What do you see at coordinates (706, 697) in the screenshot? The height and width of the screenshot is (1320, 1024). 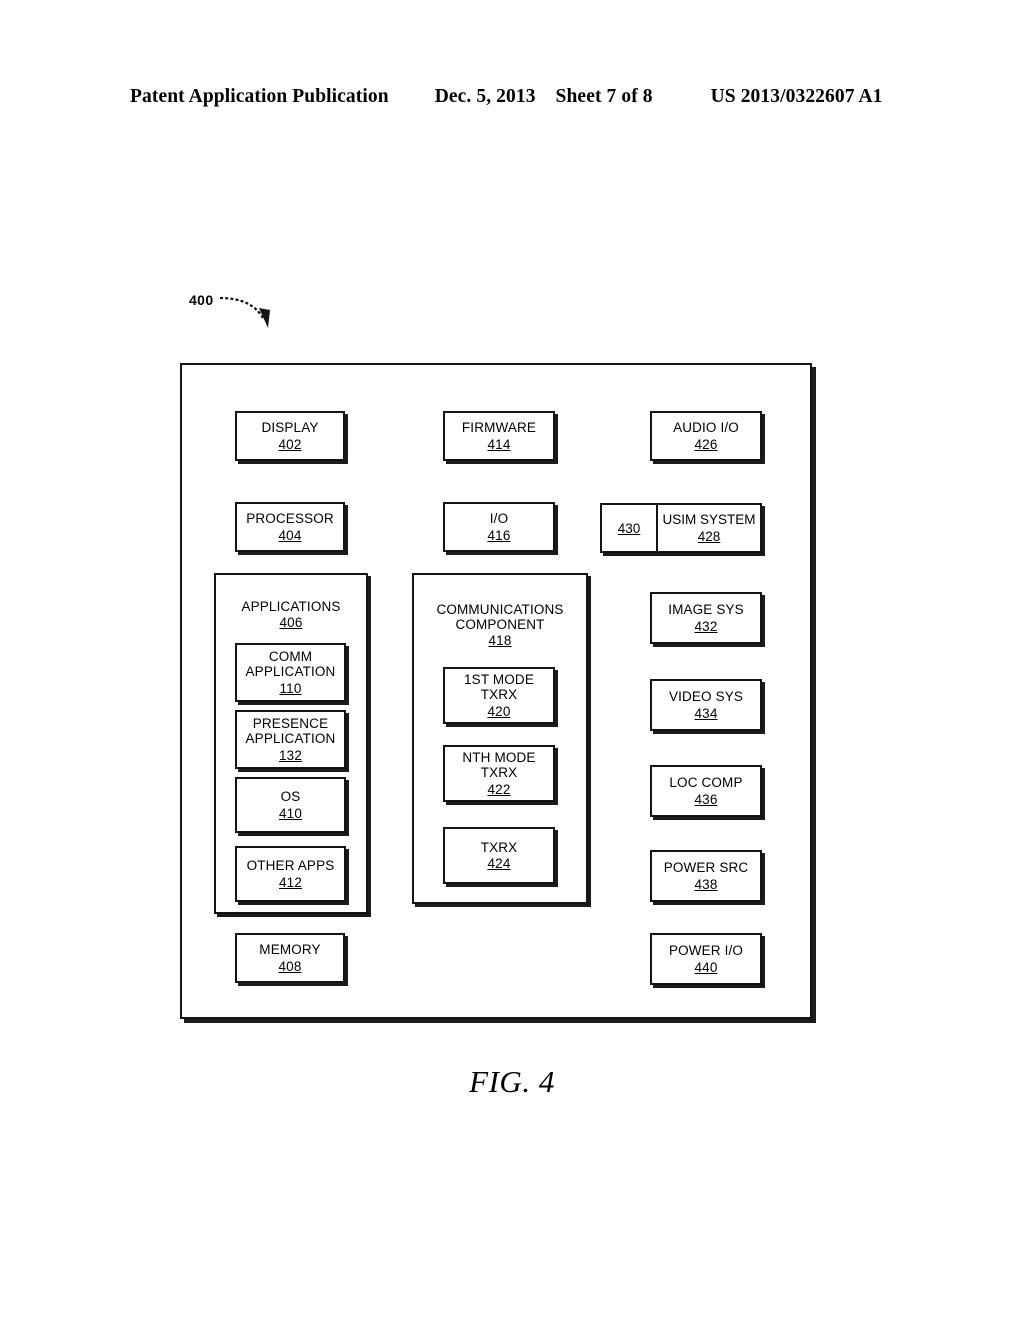 I see `block-video-sys-label: VIDEO SYS` at bounding box center [706, 697].